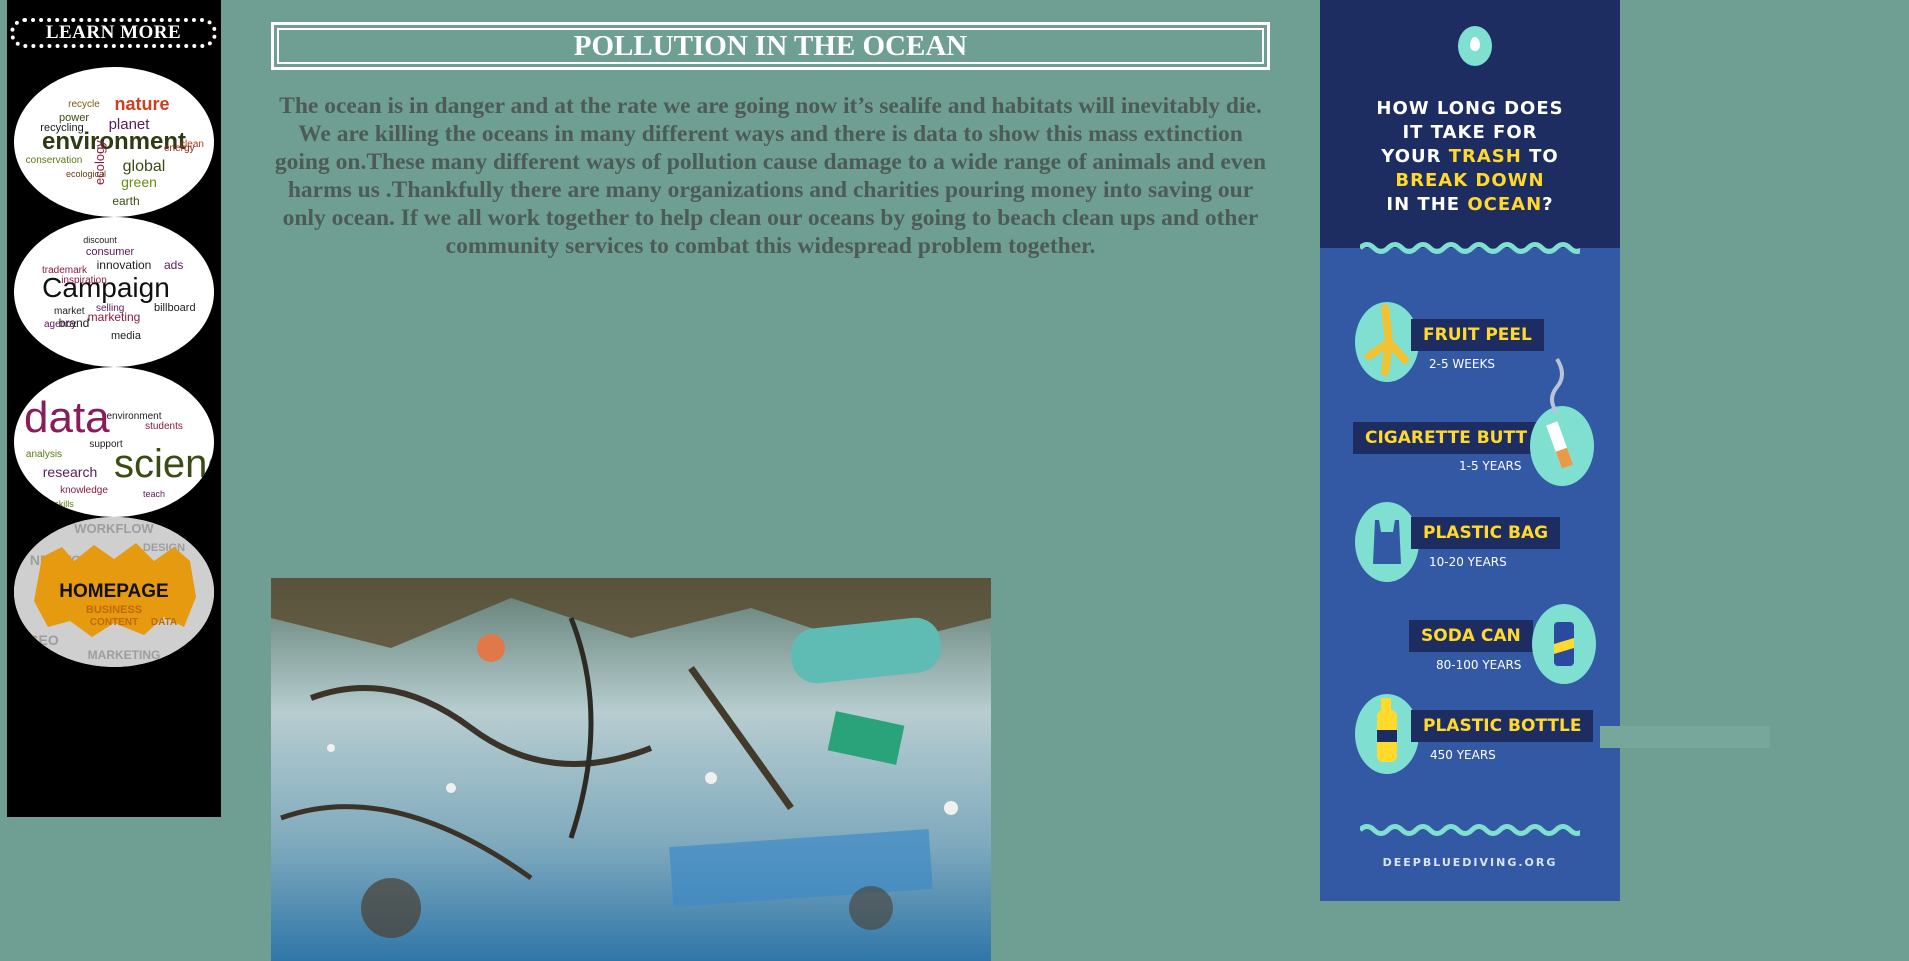  I want to click on question-text: IT TAKE FOR, so click(1470, 132).